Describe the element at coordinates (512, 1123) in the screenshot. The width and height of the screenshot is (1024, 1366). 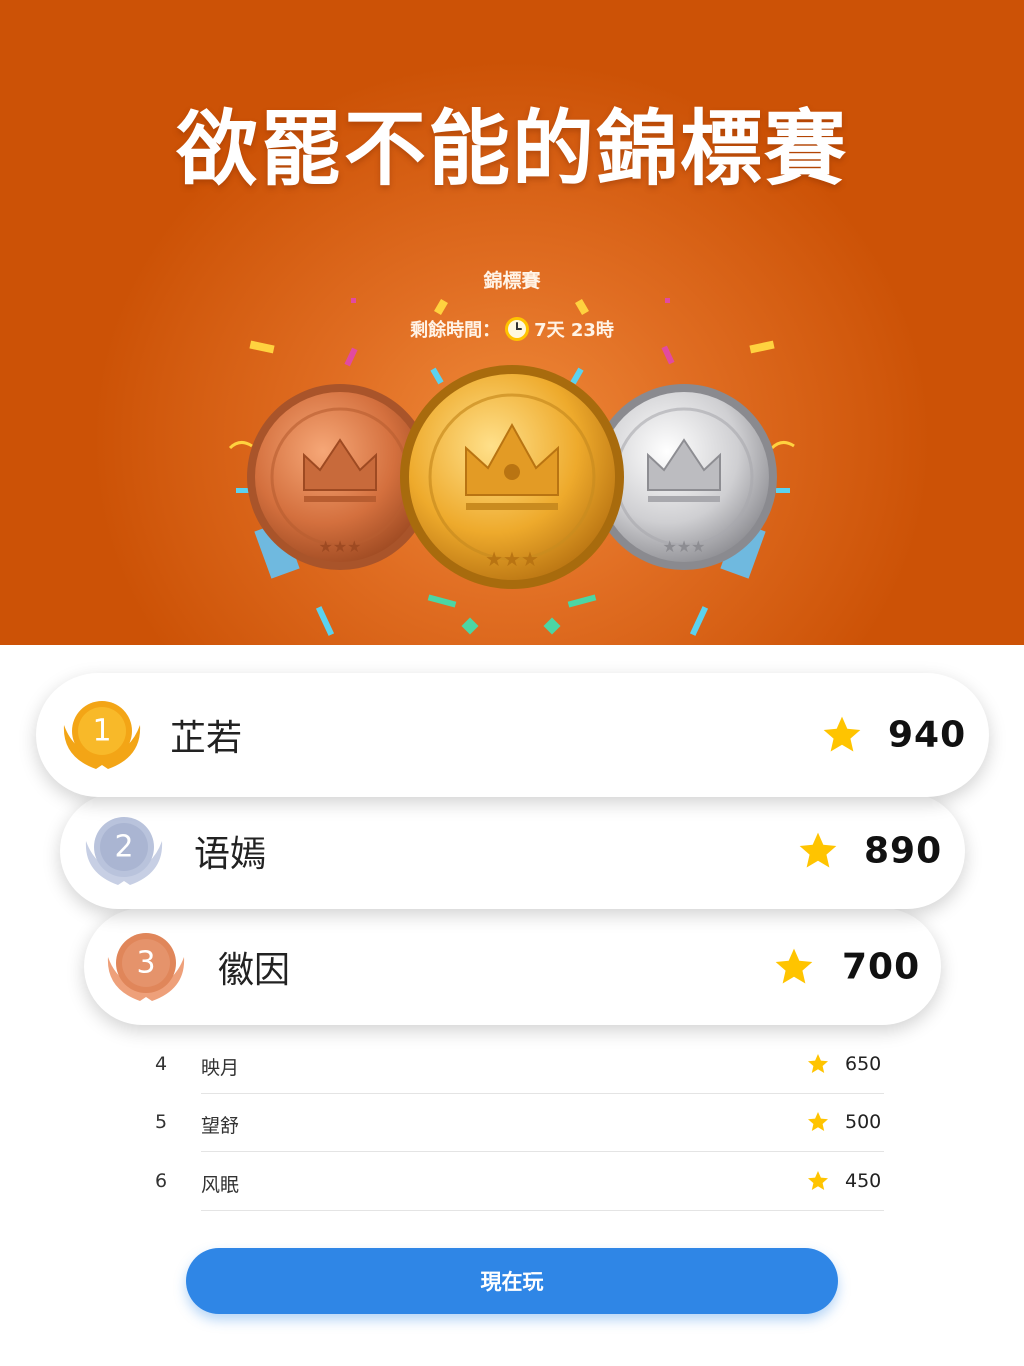
I see `leaderboard-row: 5 望舒 500` at that location.